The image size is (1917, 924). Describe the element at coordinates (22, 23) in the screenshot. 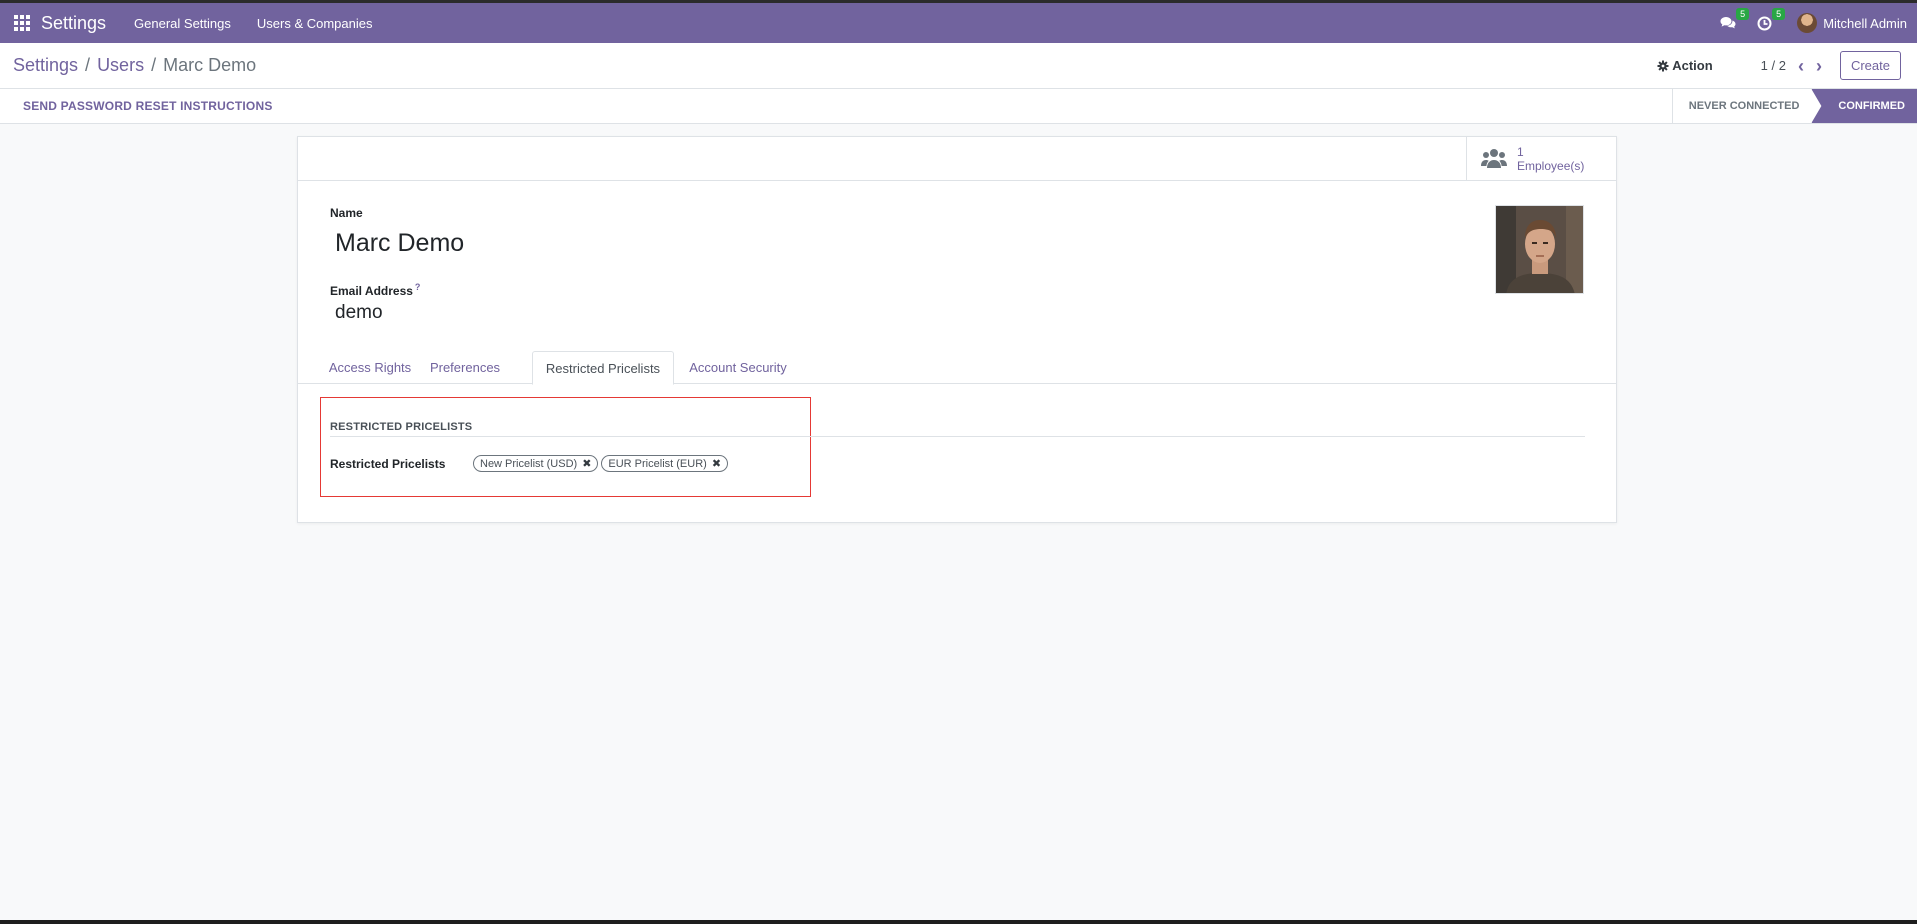

I see `apps-grid-icon` at that location.